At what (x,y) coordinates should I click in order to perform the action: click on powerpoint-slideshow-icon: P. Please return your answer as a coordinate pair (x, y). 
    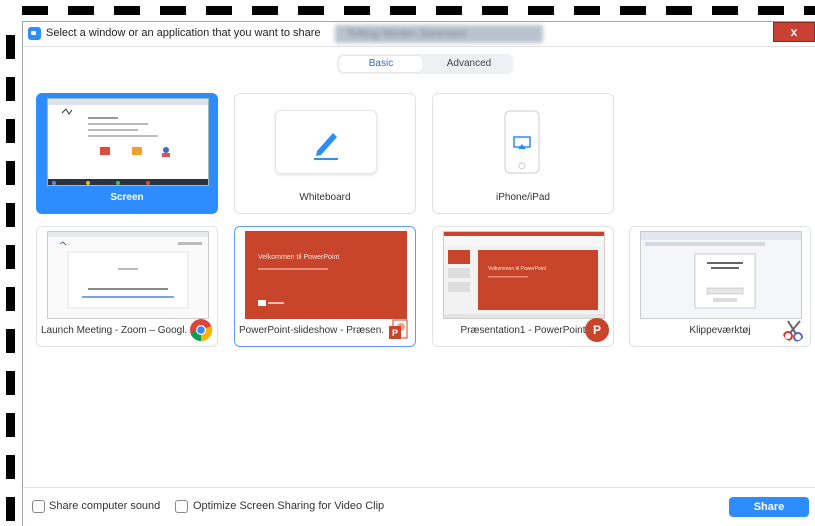
    Looking at the image, I should click on (398, 329).